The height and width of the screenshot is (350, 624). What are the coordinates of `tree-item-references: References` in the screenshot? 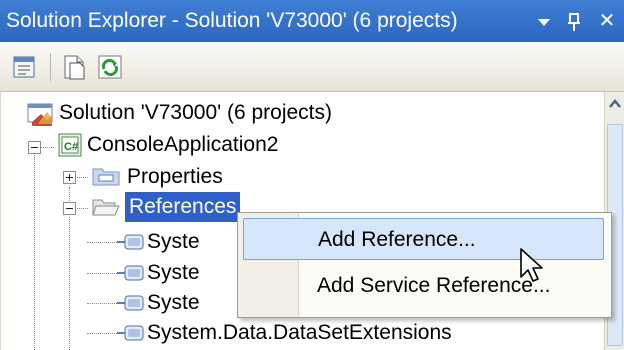 It's located at (183, 207).